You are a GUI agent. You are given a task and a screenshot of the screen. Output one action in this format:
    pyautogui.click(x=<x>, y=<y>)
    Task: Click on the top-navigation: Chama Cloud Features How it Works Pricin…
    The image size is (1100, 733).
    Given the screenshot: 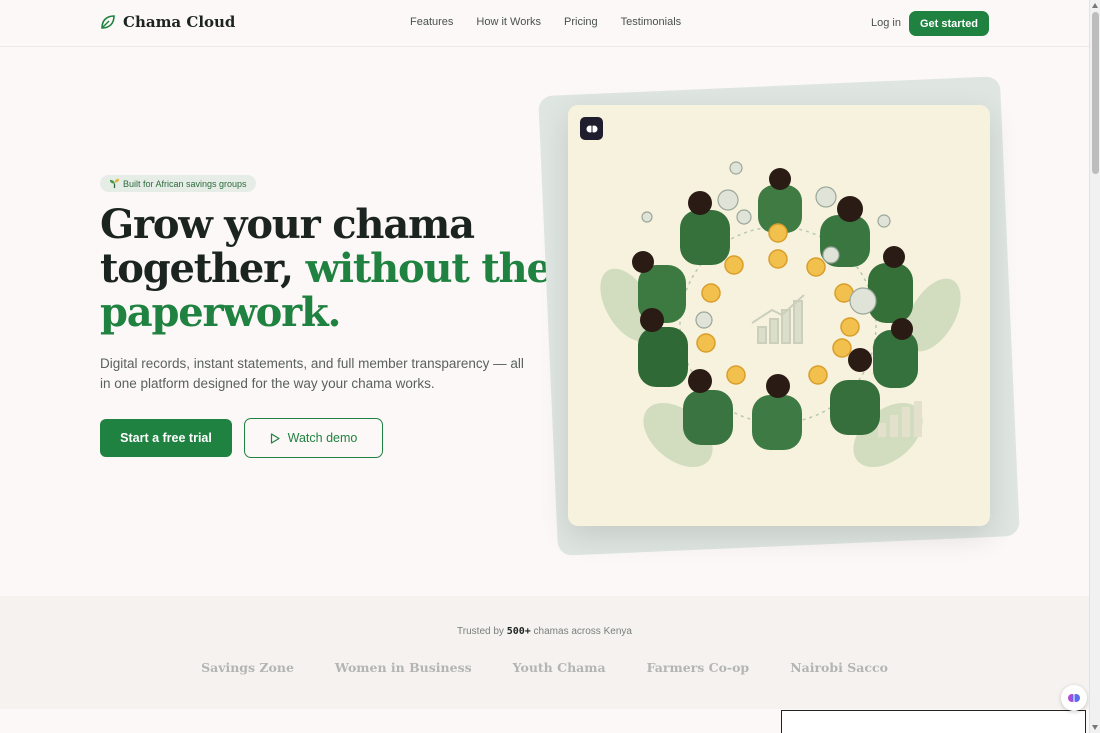 What is the action you would take?
    pyautogui.click(x=544, y=23)
    